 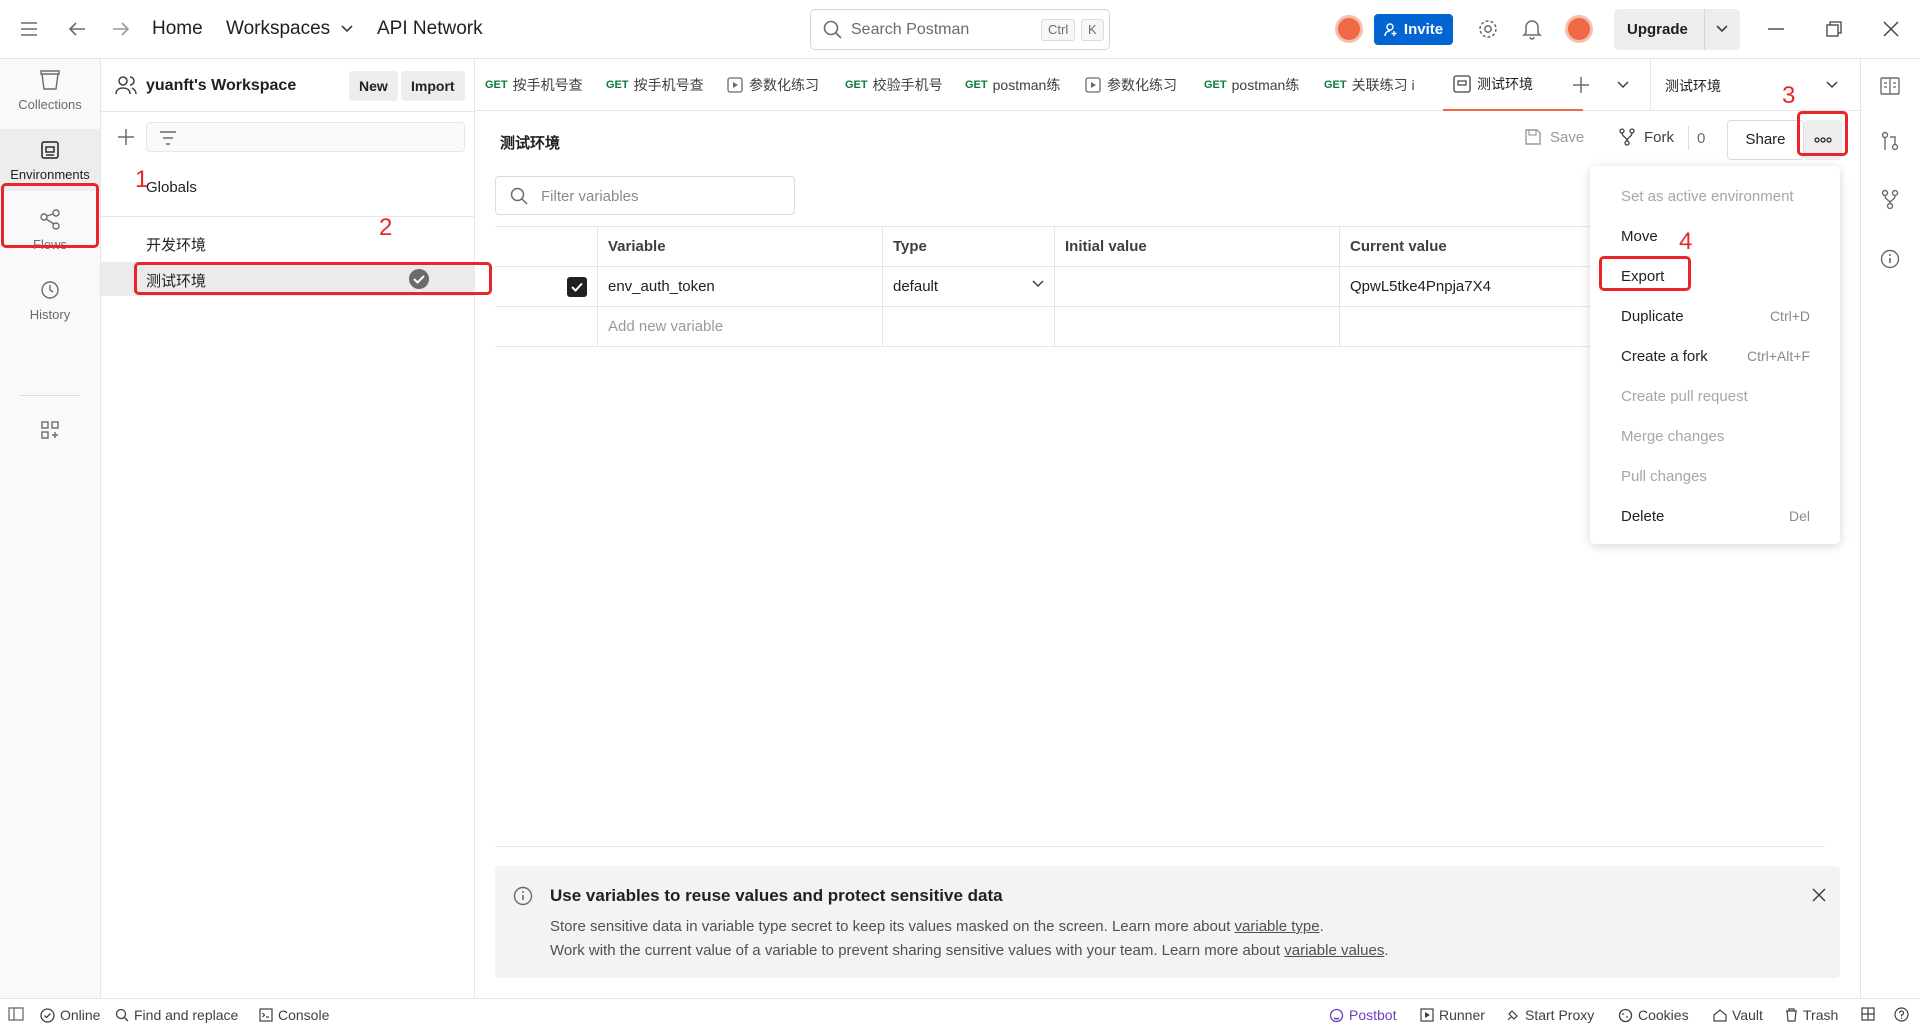 What do you see at coordinates (1890, 86) in the screenshot?
I see `documentation-icon` at bounding box center [1890, 86].